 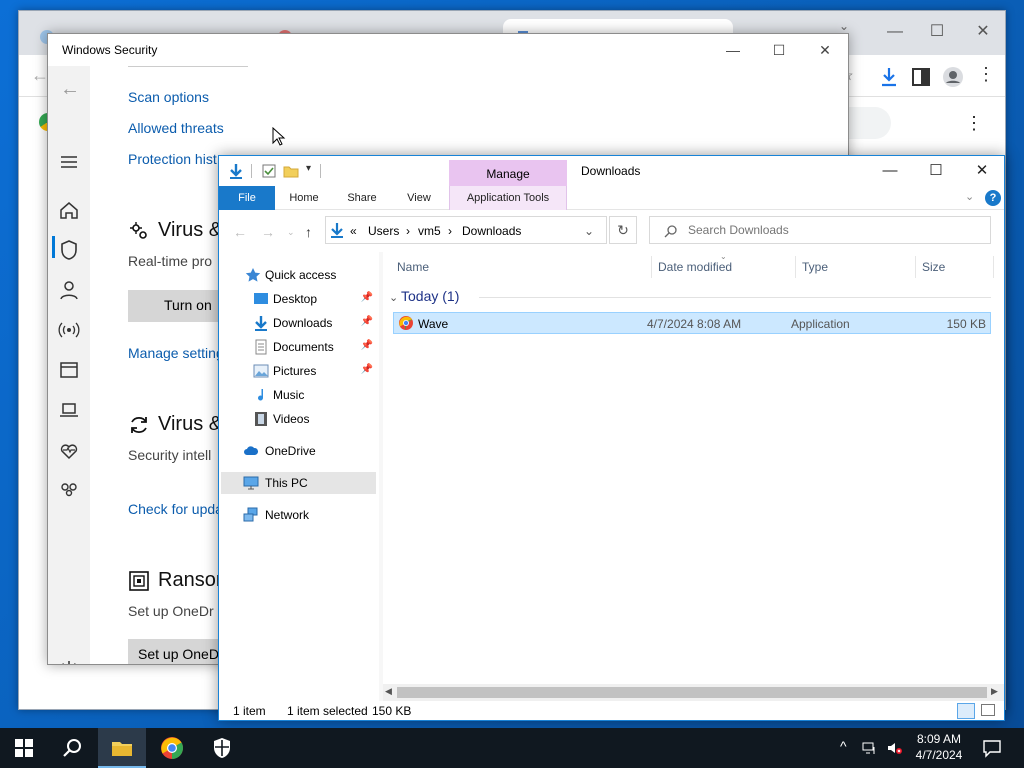 What do you see at coordinates (953, 77) in the screenshot?
I see `profile-avatar-icon` at bounding box center [953, 77].